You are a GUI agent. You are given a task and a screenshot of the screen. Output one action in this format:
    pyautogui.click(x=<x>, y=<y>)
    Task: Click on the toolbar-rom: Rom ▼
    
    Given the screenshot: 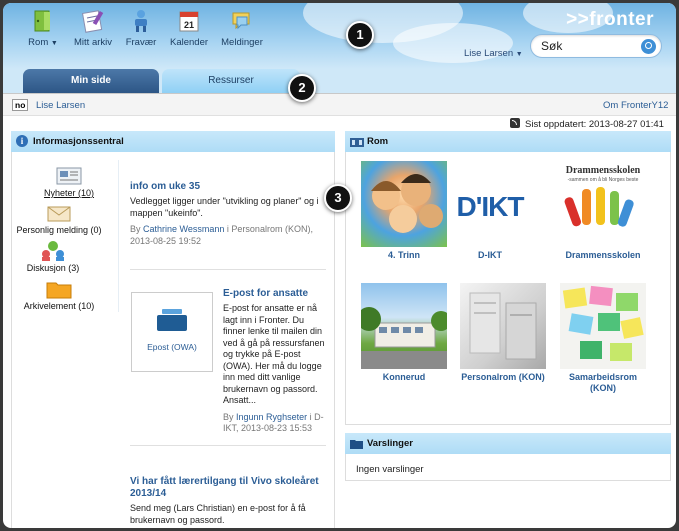 What is the action you would take?
    pyautogui.click(x=43, y=28)
    